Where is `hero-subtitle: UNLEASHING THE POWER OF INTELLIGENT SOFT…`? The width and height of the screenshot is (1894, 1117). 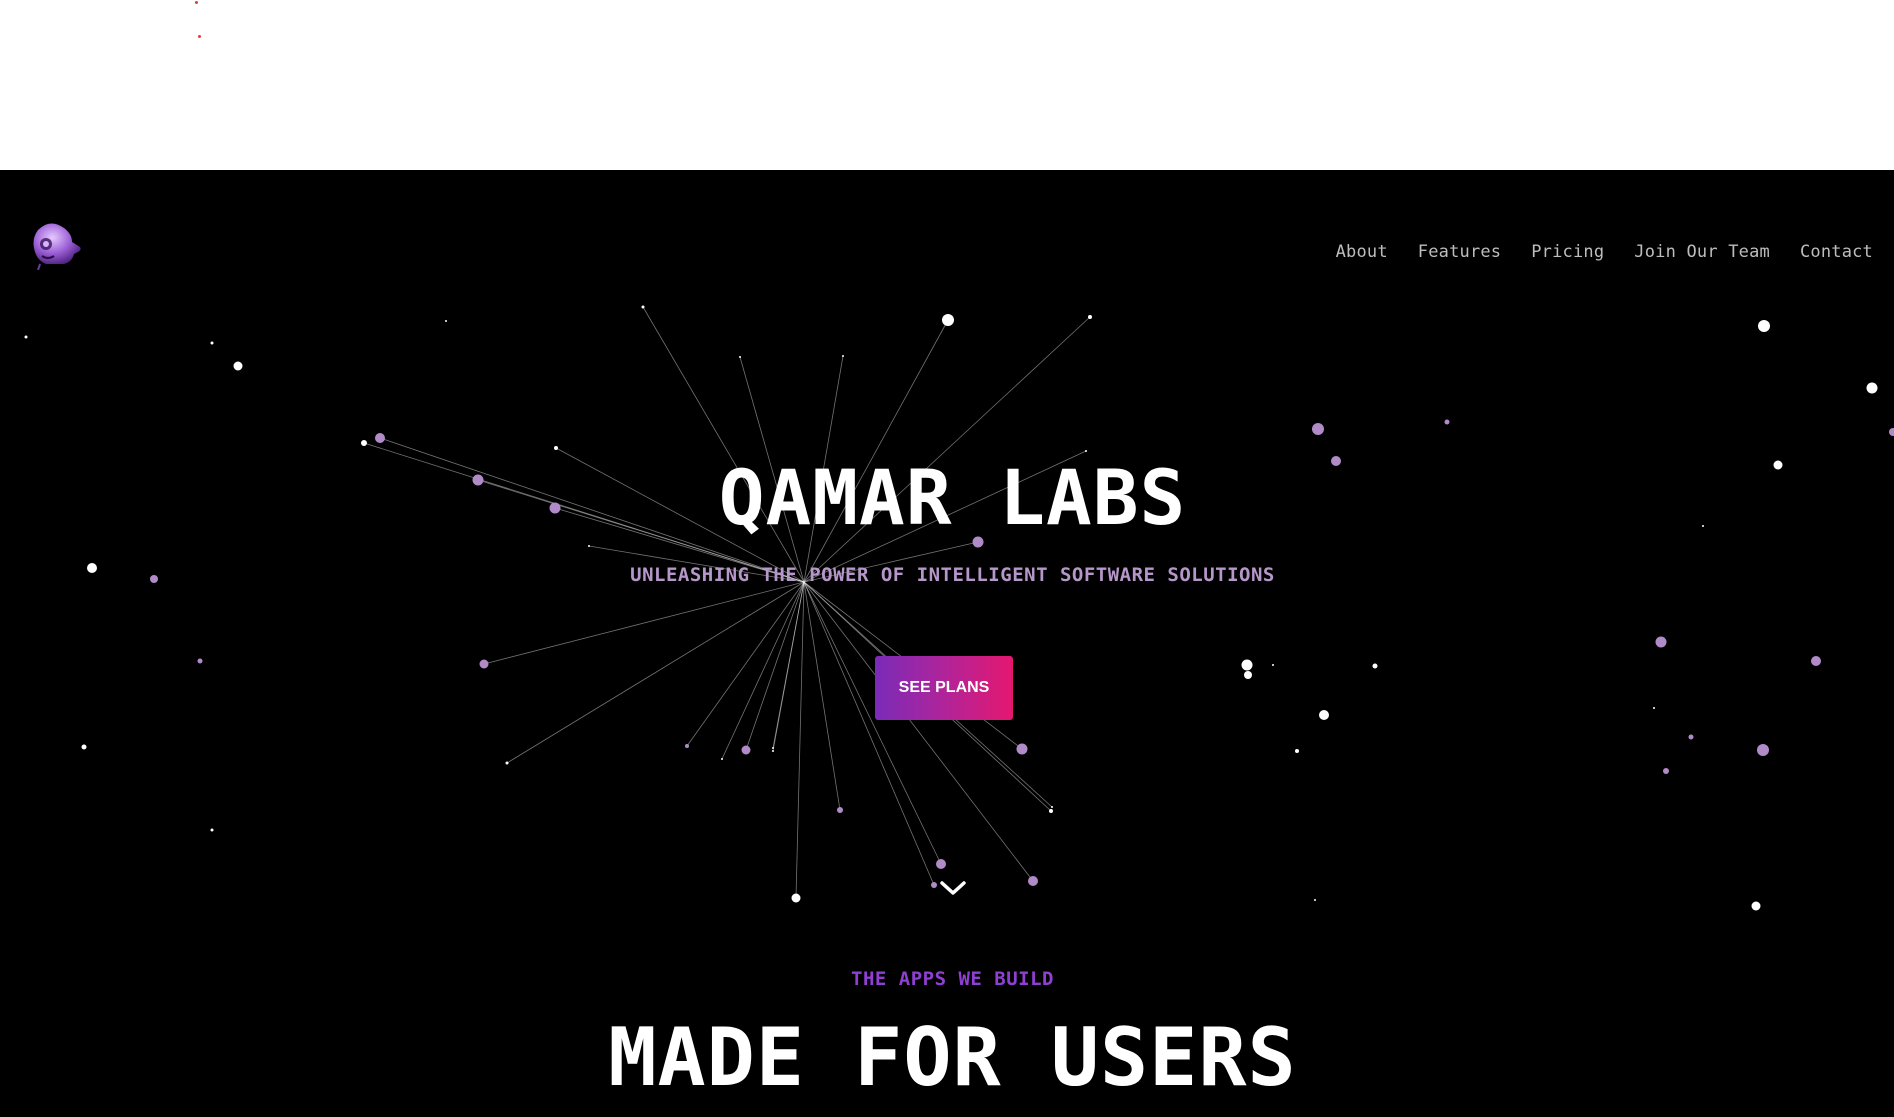
hero-subtitle: UNLEASHING THE POWER OF INTELLIGENT SOFT… is located at coordinates (952, 575).